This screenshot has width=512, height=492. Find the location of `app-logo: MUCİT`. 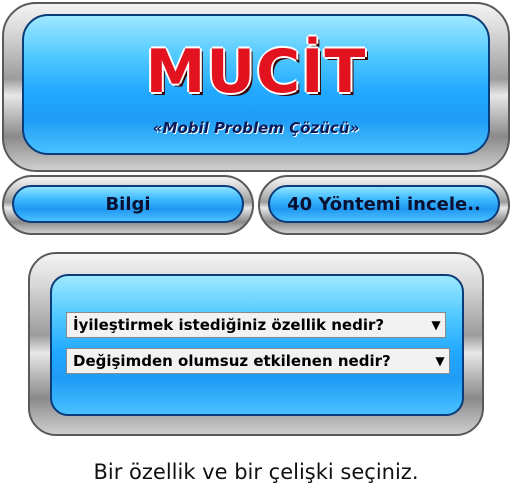

app-logo: MUCİT is located at coordinates (256, 72).